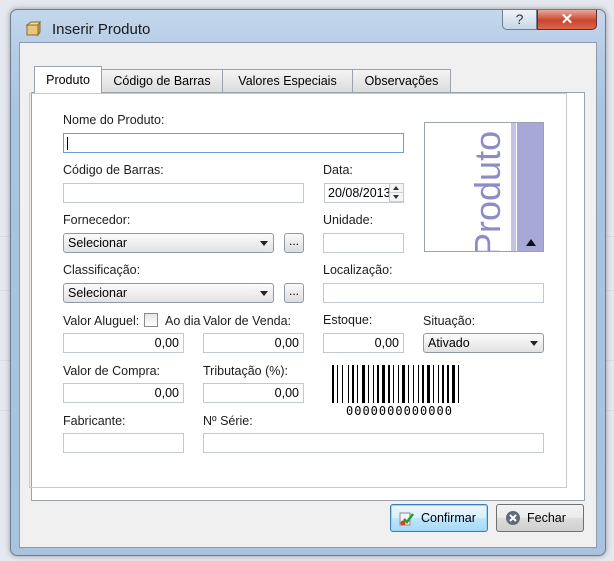 The width and height of the screenshot is (614, 561). What do you see at coordinates (168, 243) in the screenshot?
I see `fornecedor-select: Selecionar` at bounding box center [168, 243].